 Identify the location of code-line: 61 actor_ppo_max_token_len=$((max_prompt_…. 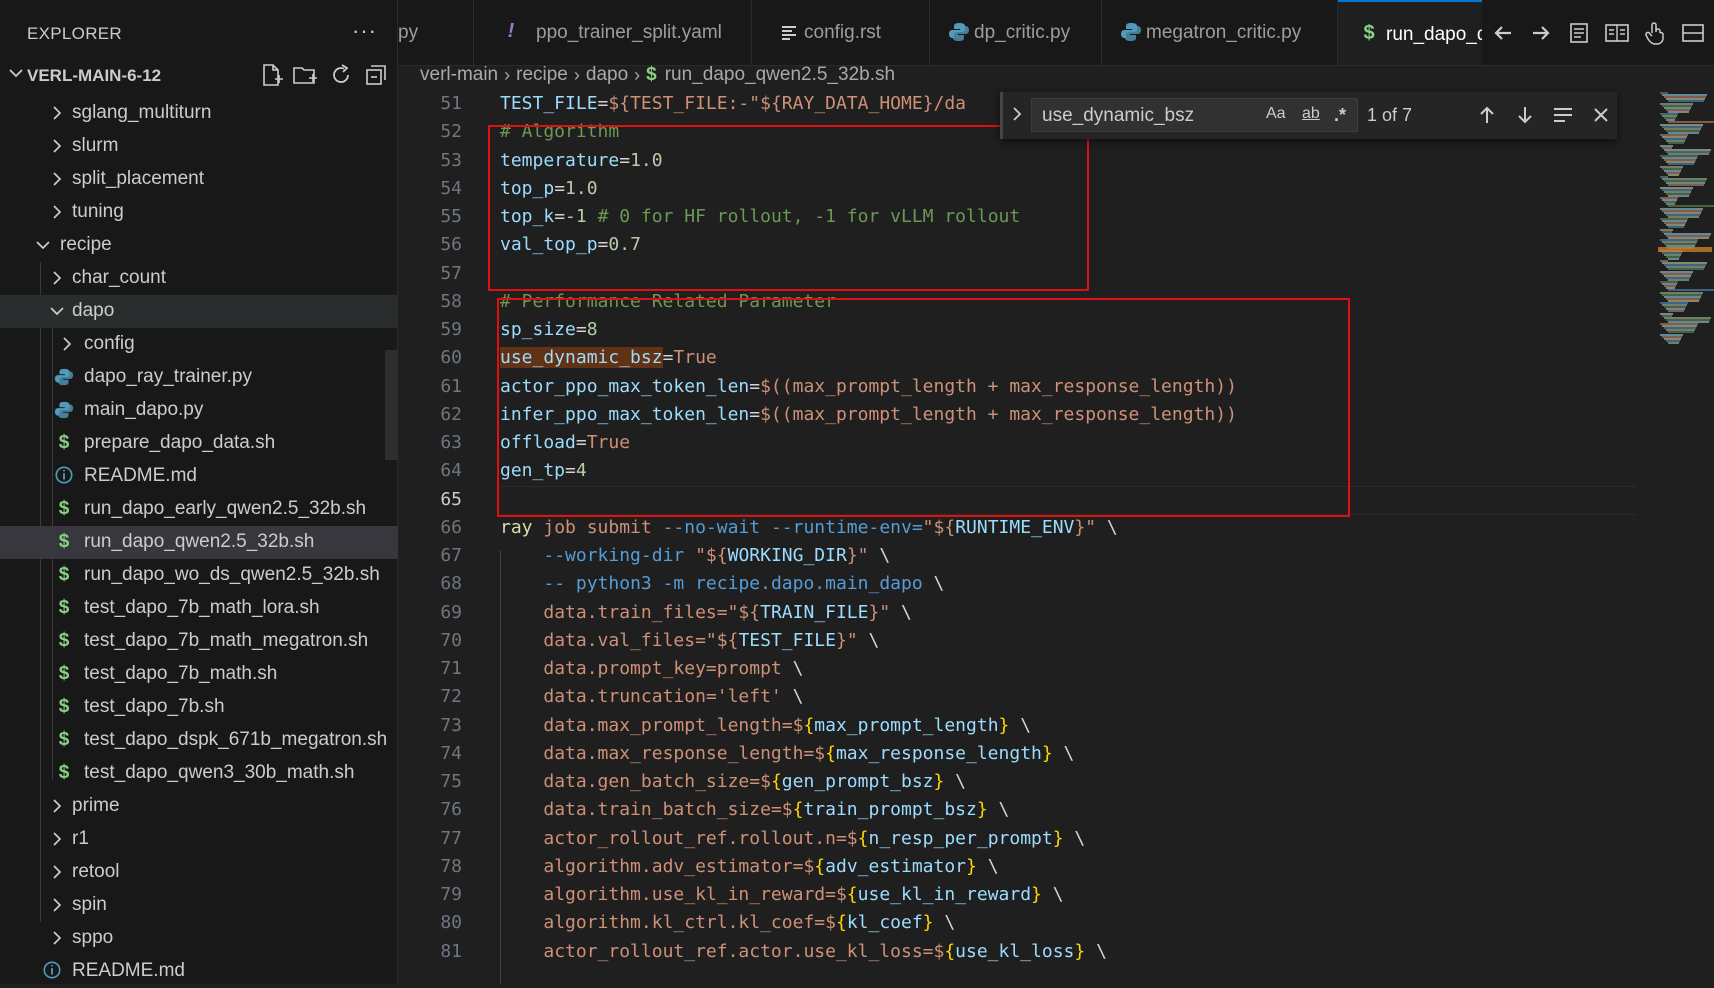
(1023, 387).